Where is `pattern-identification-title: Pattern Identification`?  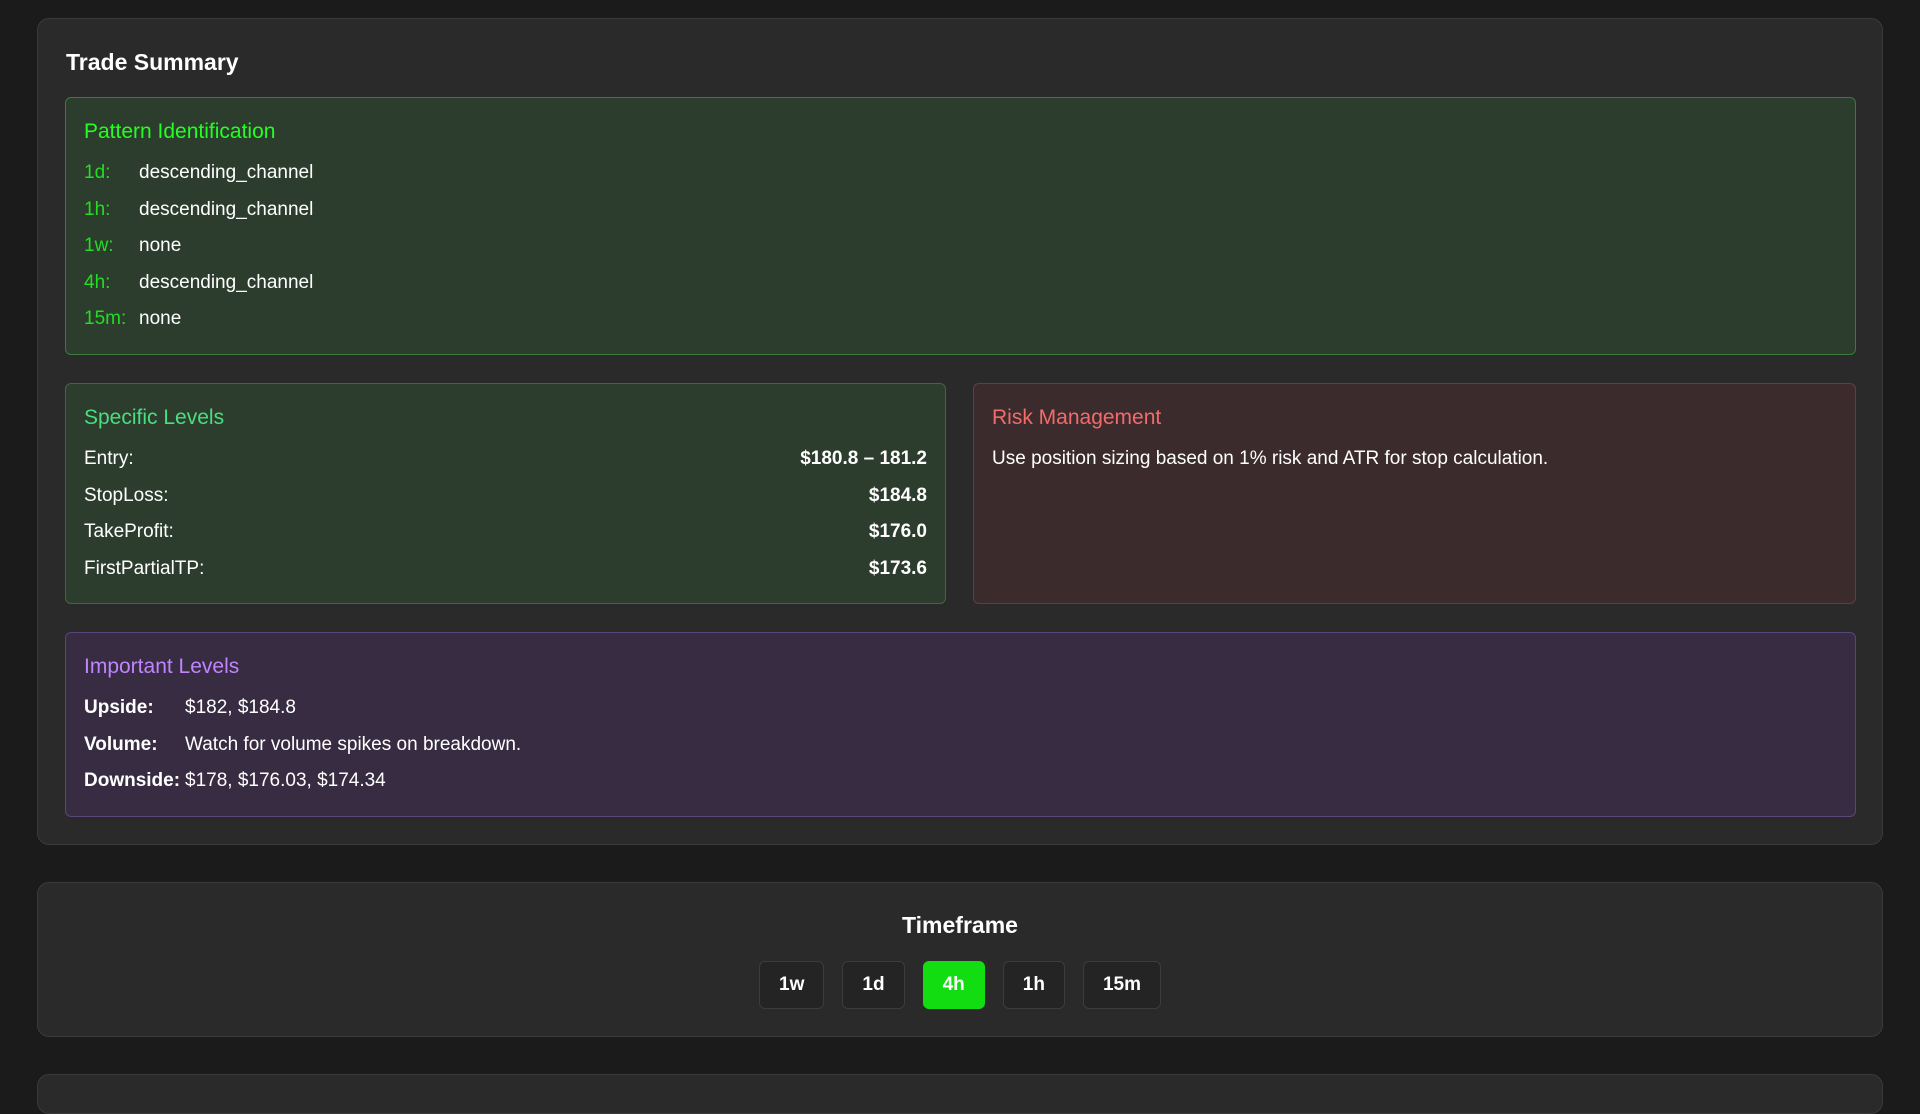 pattern-identification-title: Pattern Identification is located at coordinates (180, 131).